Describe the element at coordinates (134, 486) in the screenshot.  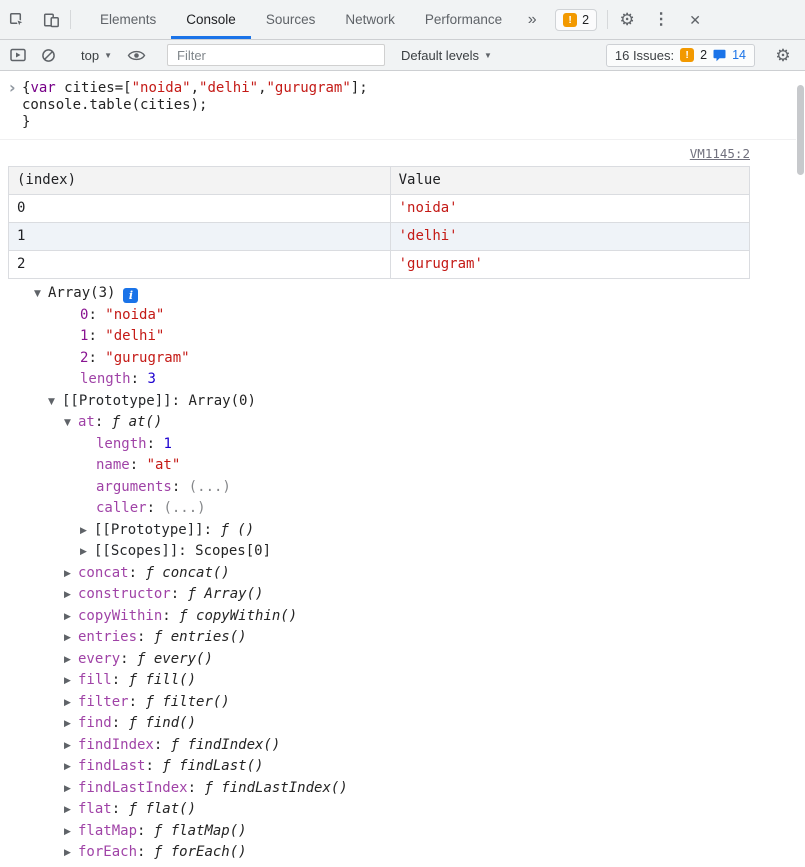
I see `property-name: arguments` at that location.